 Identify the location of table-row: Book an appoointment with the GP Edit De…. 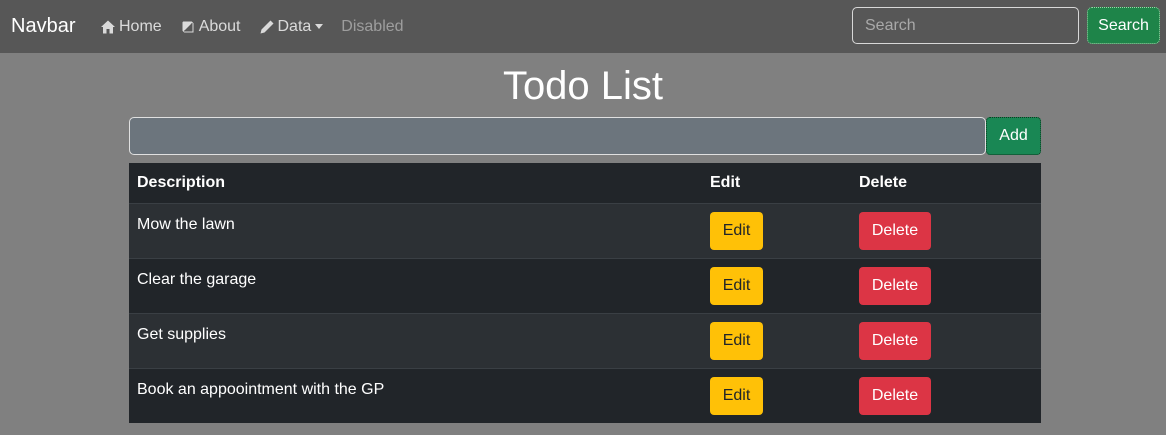
(585, 395).